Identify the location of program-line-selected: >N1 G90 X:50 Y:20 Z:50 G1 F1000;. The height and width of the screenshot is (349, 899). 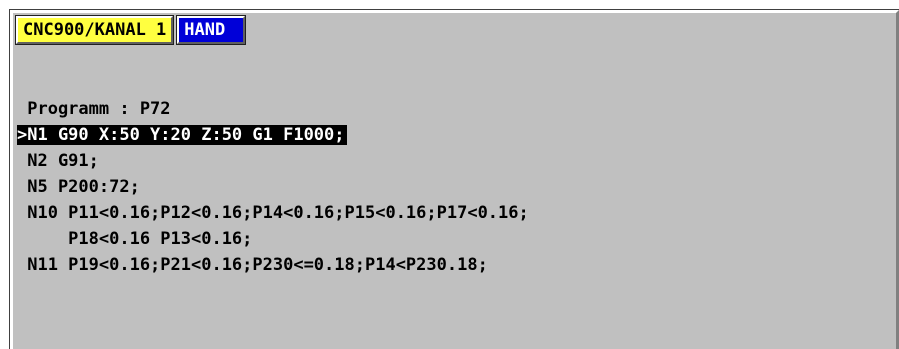
(273, 135).